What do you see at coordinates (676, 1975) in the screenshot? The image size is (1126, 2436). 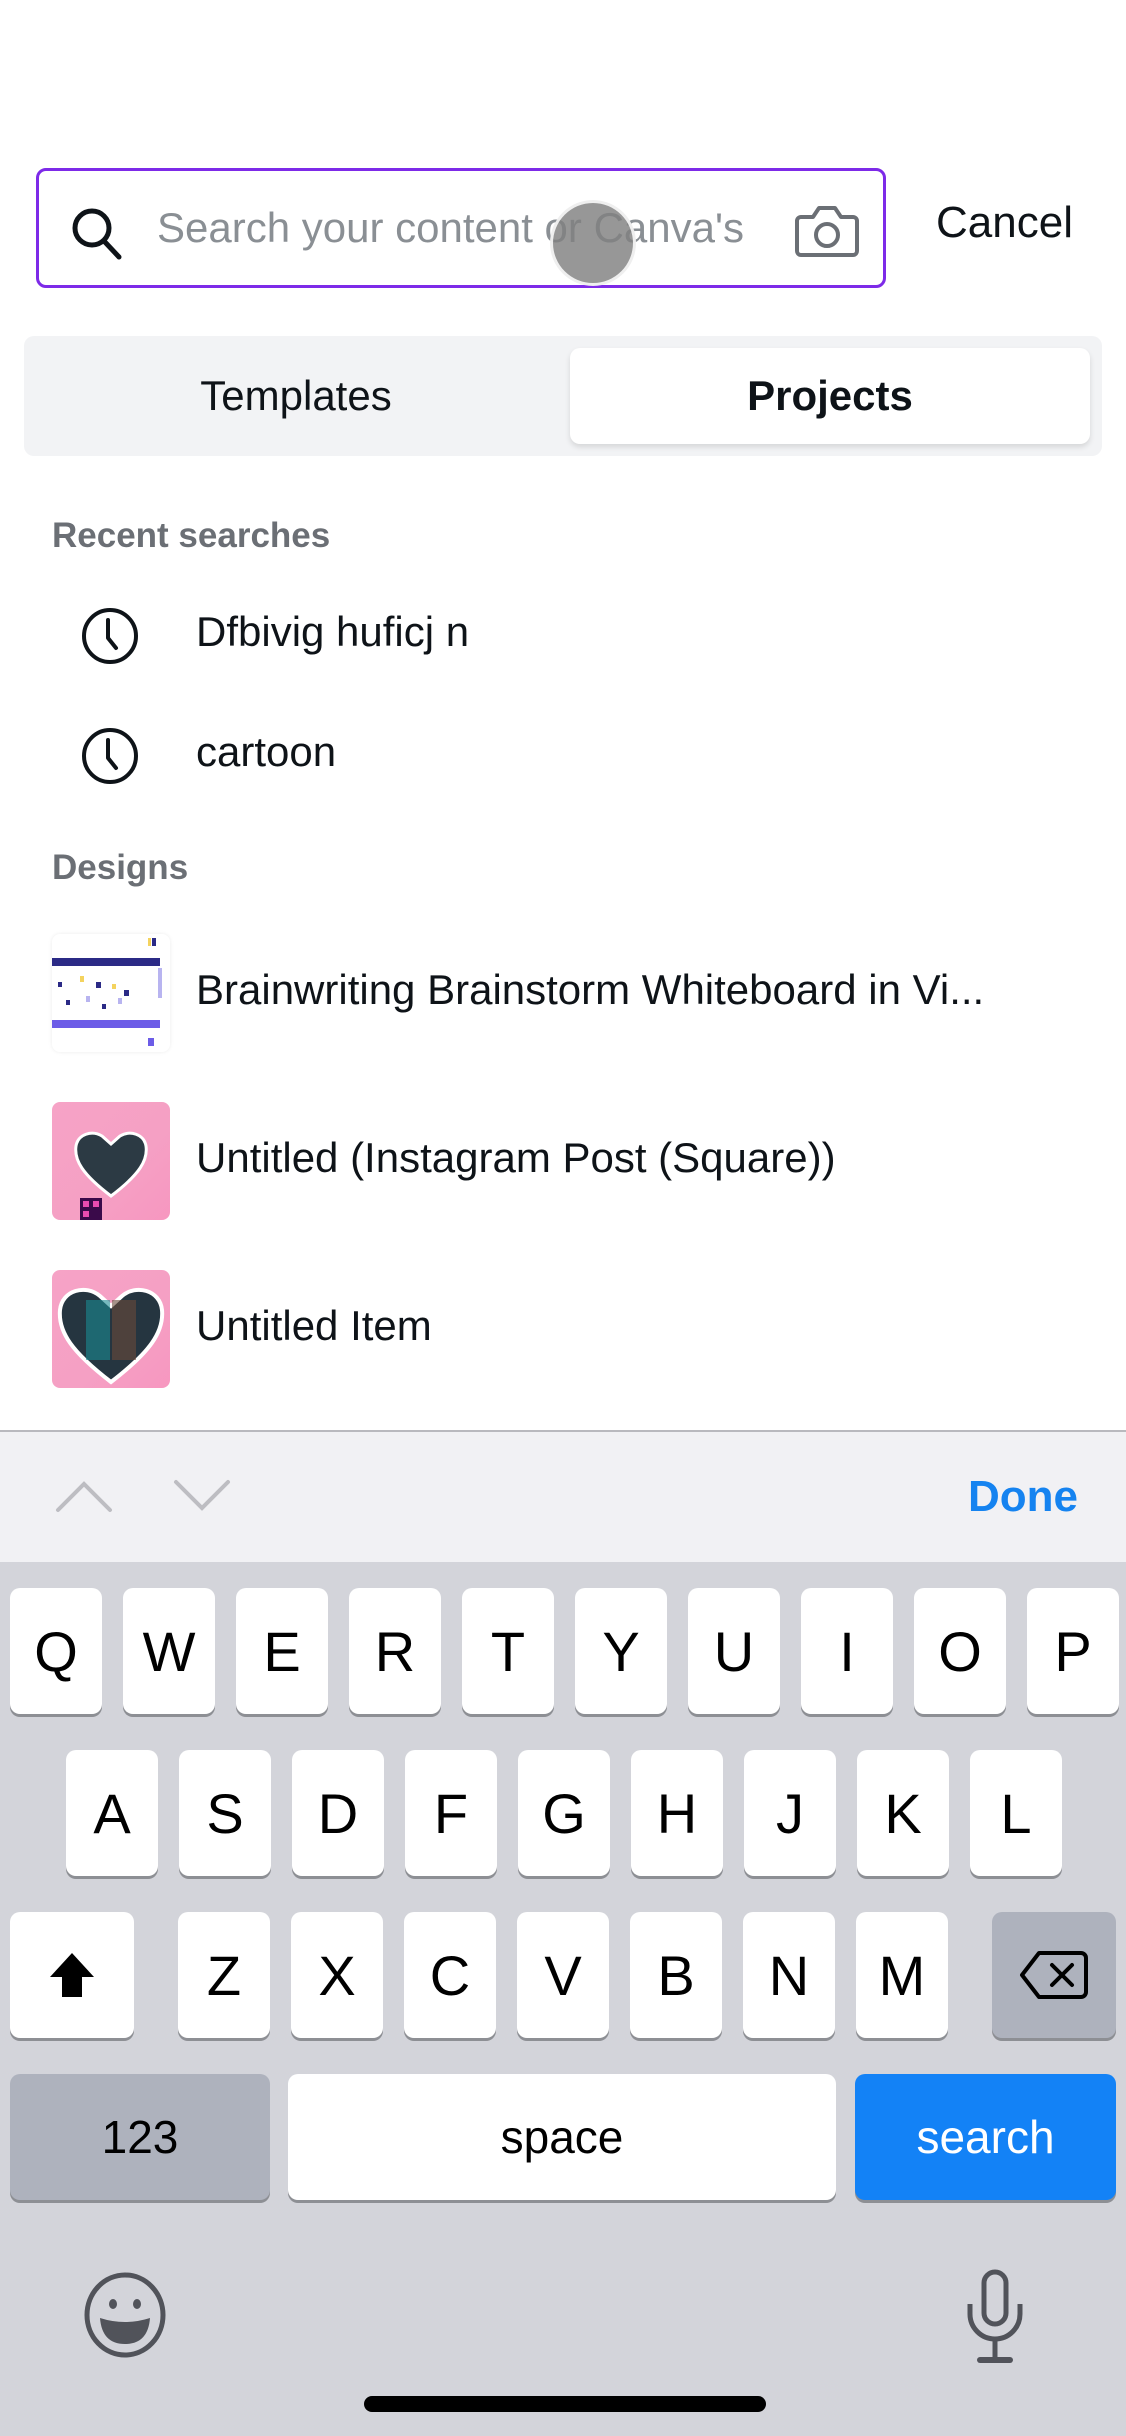 I see `key-b: B` at bounding box center [676, 1975].